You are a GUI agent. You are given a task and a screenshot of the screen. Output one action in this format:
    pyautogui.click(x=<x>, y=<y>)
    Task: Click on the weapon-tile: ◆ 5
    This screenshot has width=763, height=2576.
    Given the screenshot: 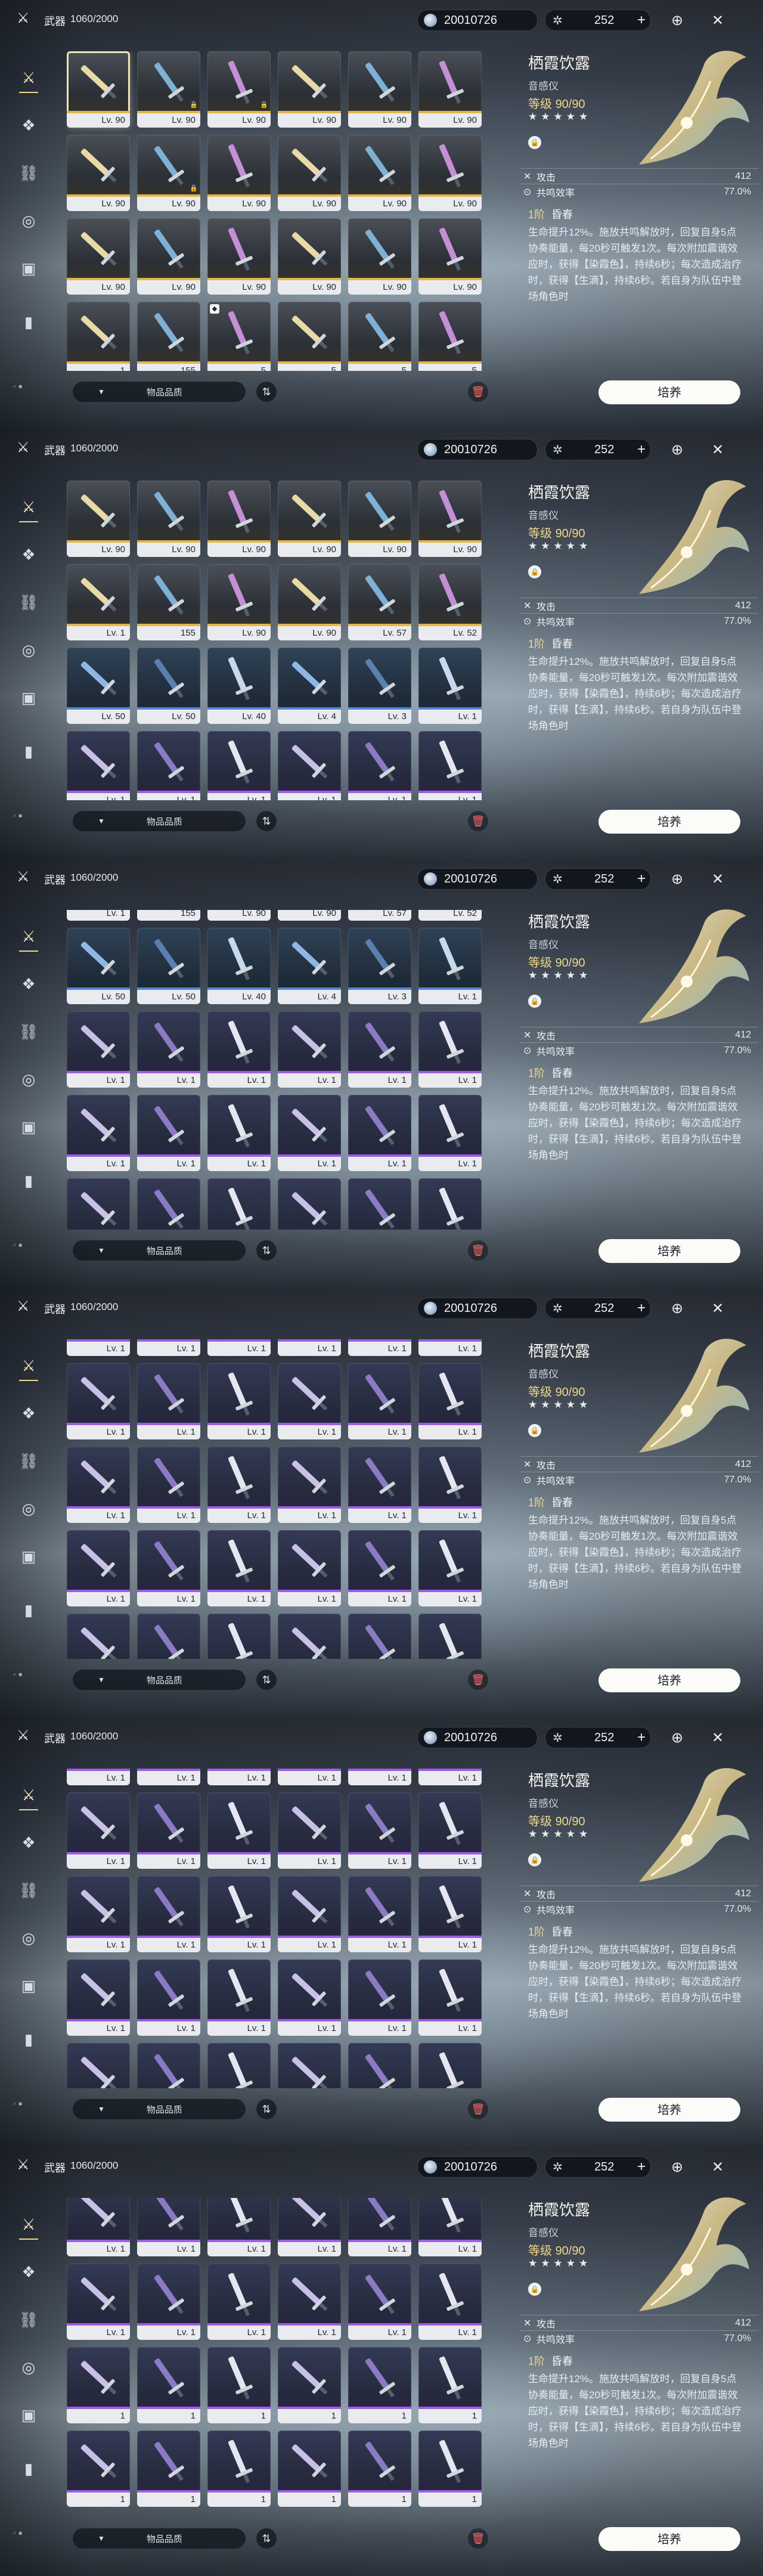 What is the action you would take?
    pyautogui.click(x=239, y=337)
    